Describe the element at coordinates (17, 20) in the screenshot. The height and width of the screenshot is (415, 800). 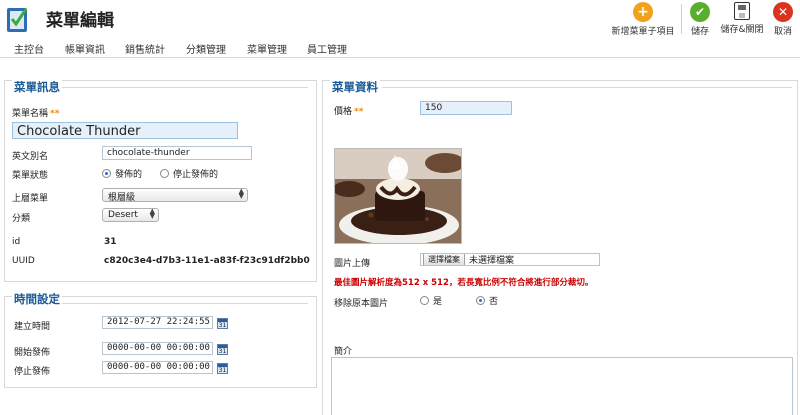
I see `menu-logo-icon` at that location.